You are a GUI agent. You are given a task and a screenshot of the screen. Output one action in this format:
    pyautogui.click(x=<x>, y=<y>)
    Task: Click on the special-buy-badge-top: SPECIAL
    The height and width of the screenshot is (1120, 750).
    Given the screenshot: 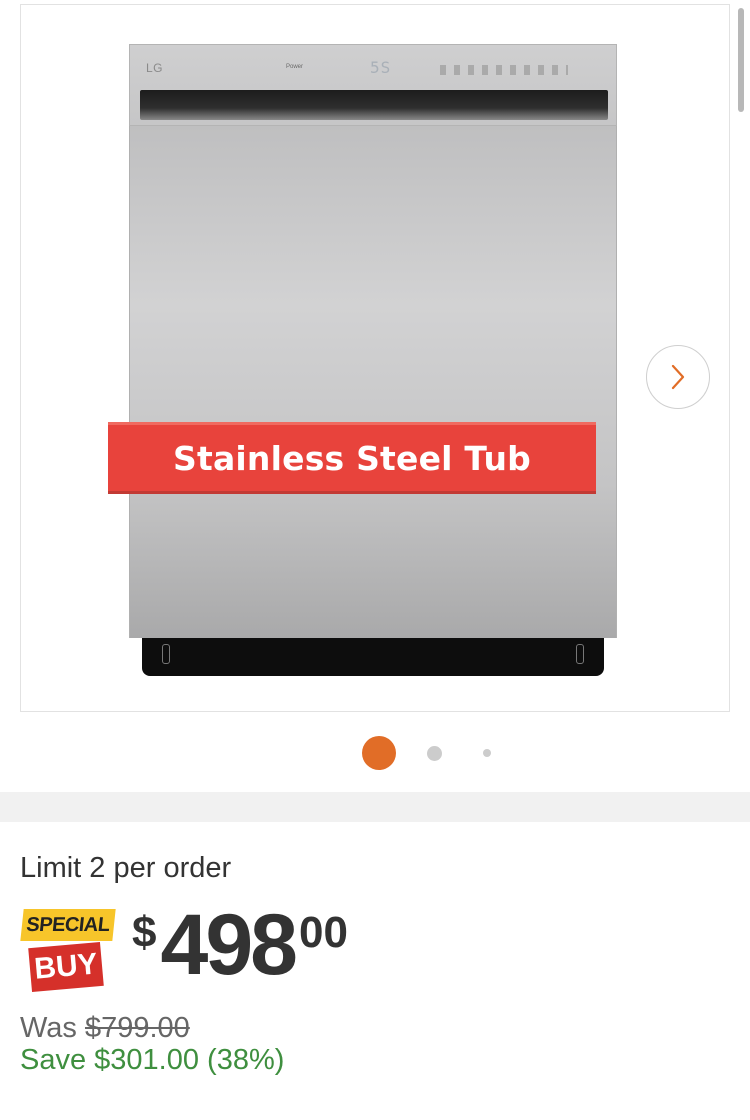 What is the action you would take?
    pyautogui.click(x=68, y=925)
    